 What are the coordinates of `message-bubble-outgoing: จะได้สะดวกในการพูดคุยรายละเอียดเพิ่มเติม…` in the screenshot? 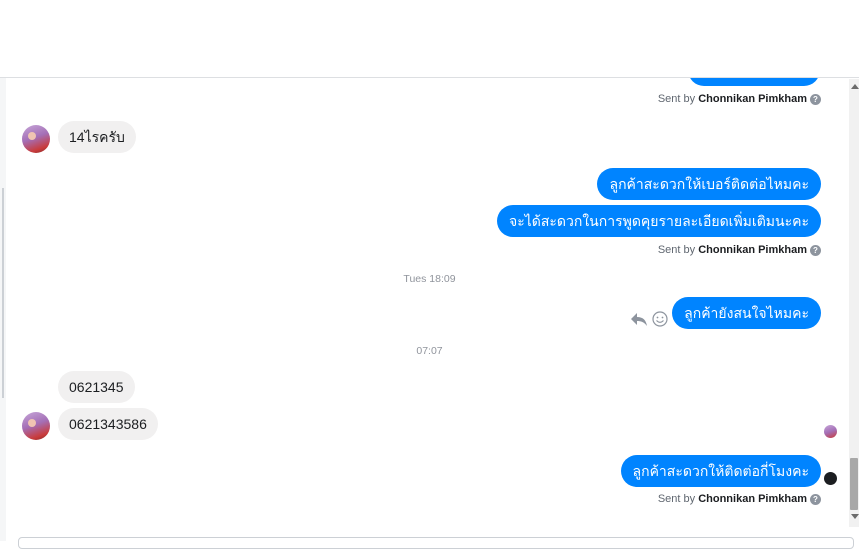 It's located at (659, 221).